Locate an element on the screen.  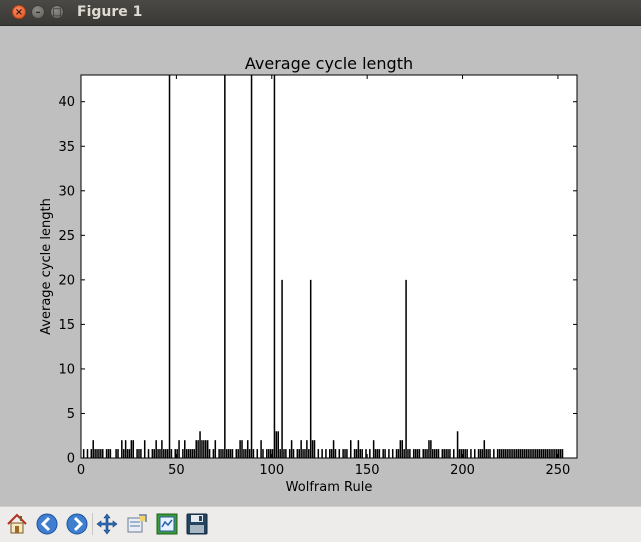
x-tick-label: 150 is located at coordinates (367, 470).